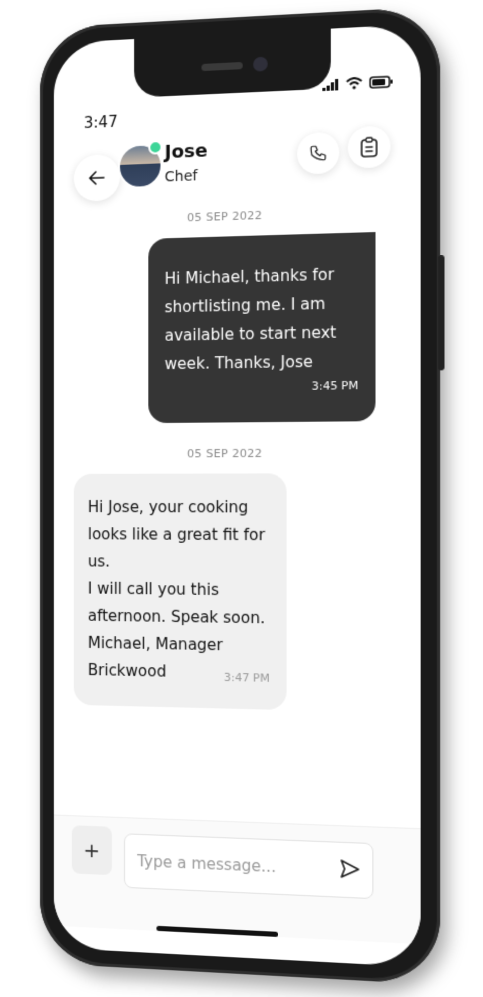 This screenshot has height=997, width=483. Describe the element at coordinates (260, 64) in the screenshot. I see `front-camera` at that location.